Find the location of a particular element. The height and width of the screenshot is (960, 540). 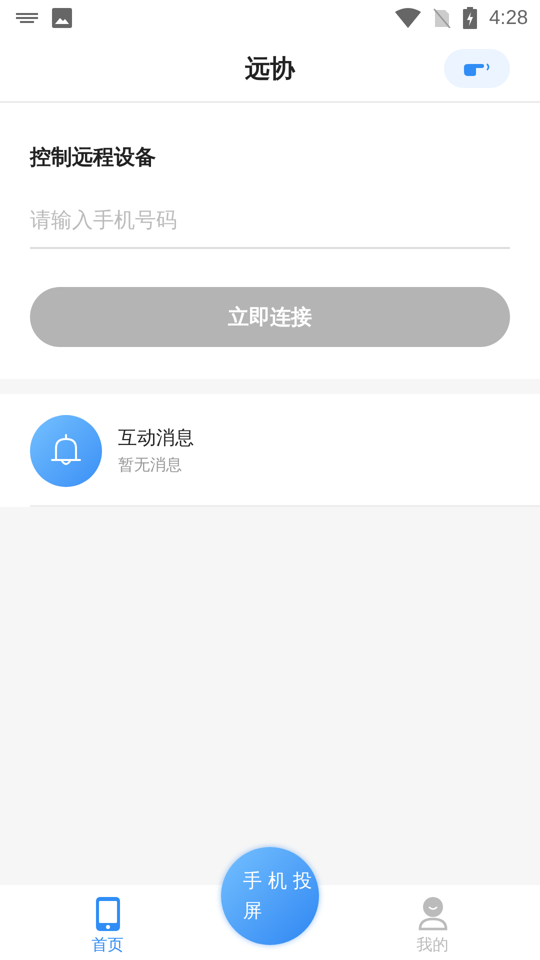

phone-icon is located at coordinates (108, 914).